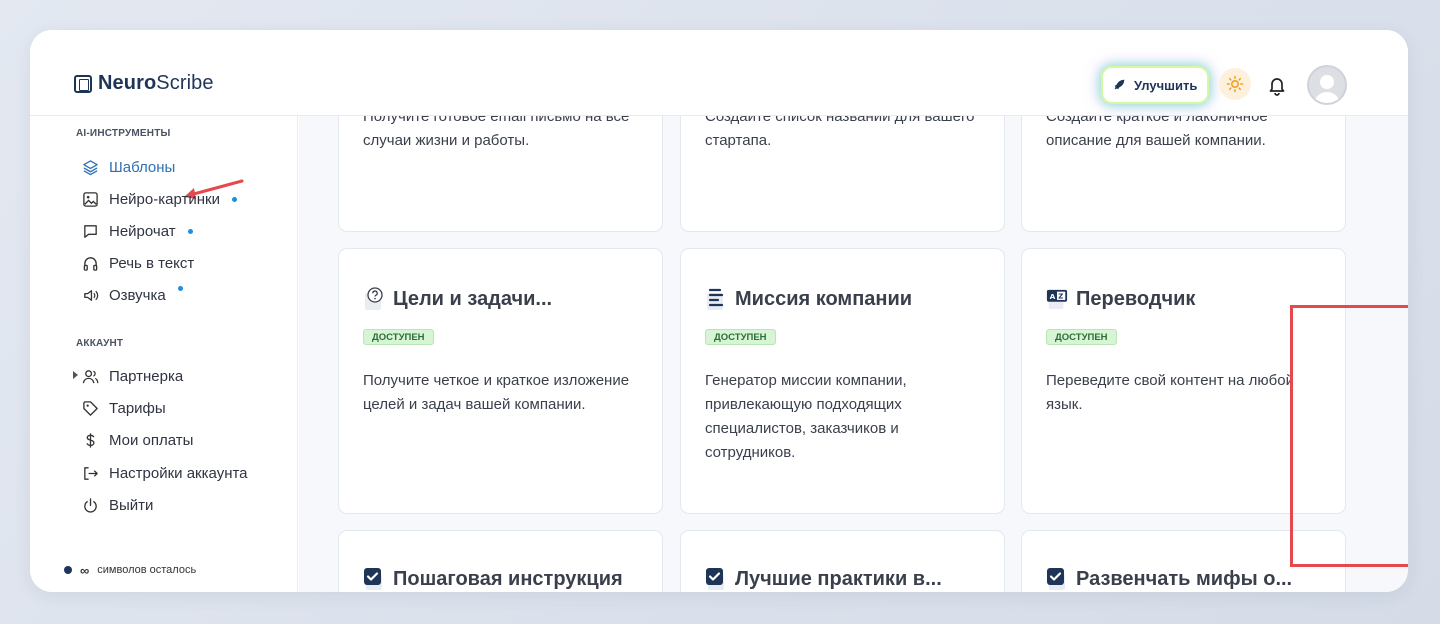 The image size is (1440, 624). I want to click on rocket-icon, so click(1119, 84).